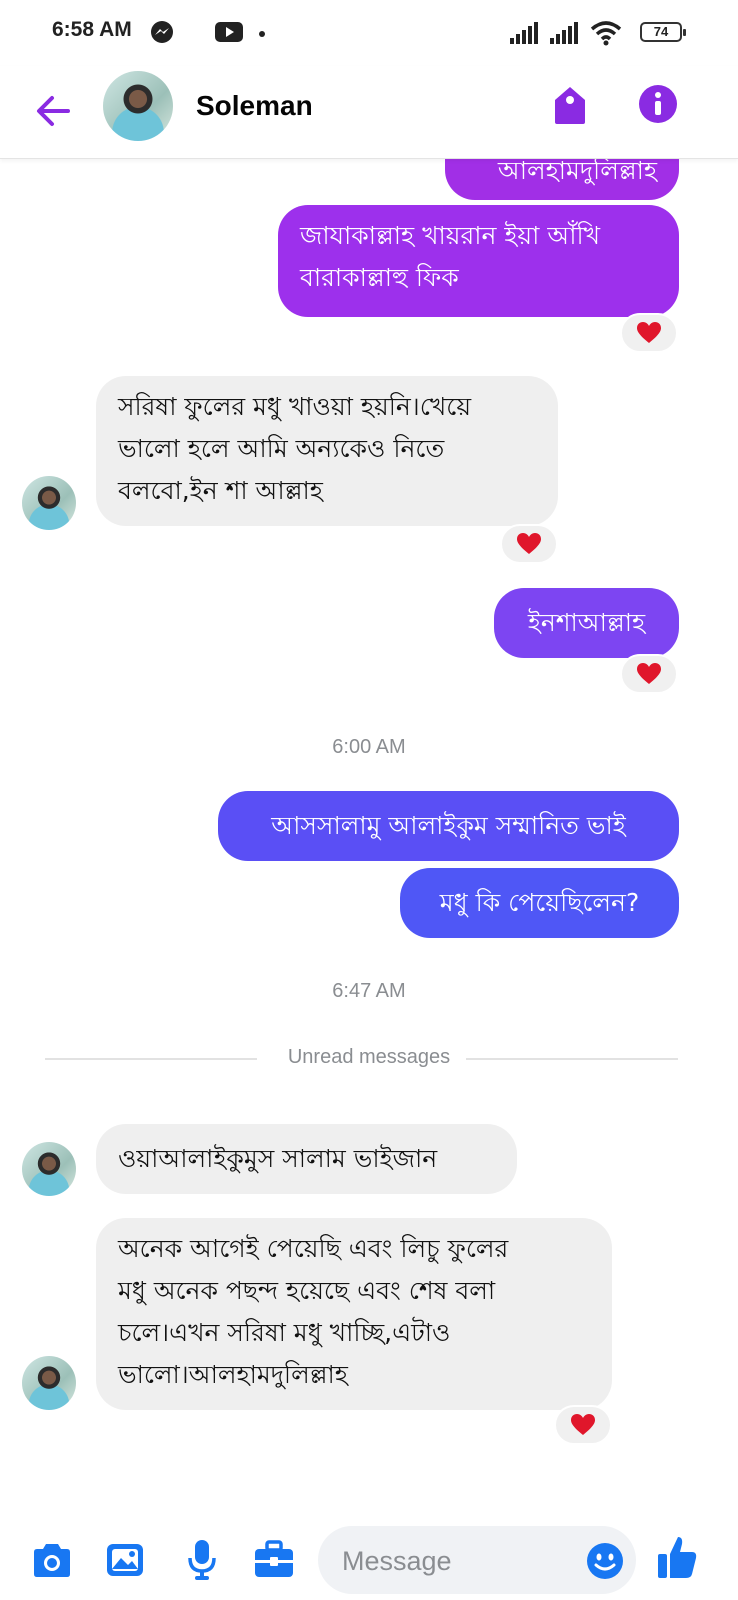  Describe the element at coordinates (313, 1248) in the screenshot. I see `message-text: অনেক আগেই পেয়েছি এবং লিচু ফুলের` at that location.